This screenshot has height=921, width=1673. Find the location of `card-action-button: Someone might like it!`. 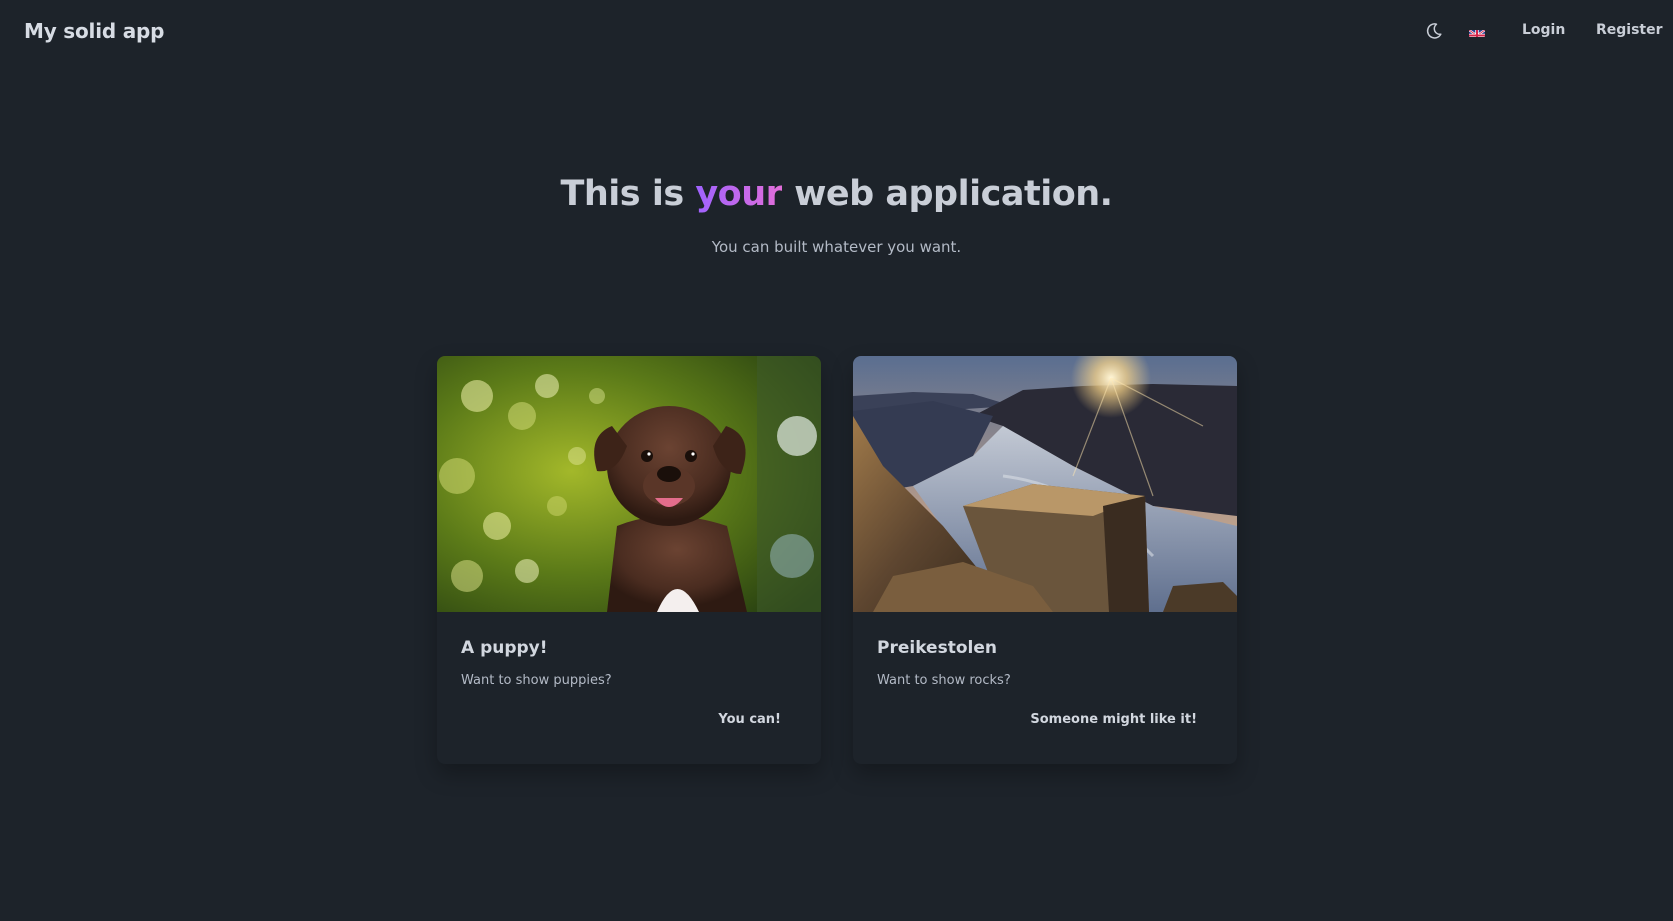

card-action-button: Someone might like it! is located at coordinates (1113, 719).